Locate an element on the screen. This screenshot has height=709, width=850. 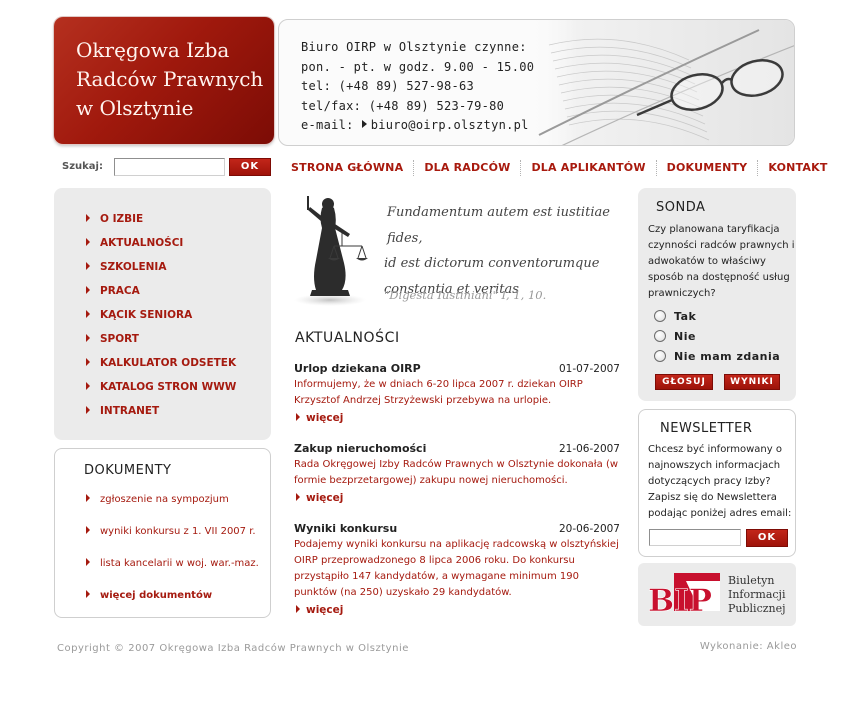
vote-button: GŁOSUJ is located at coordinates (684, 382).